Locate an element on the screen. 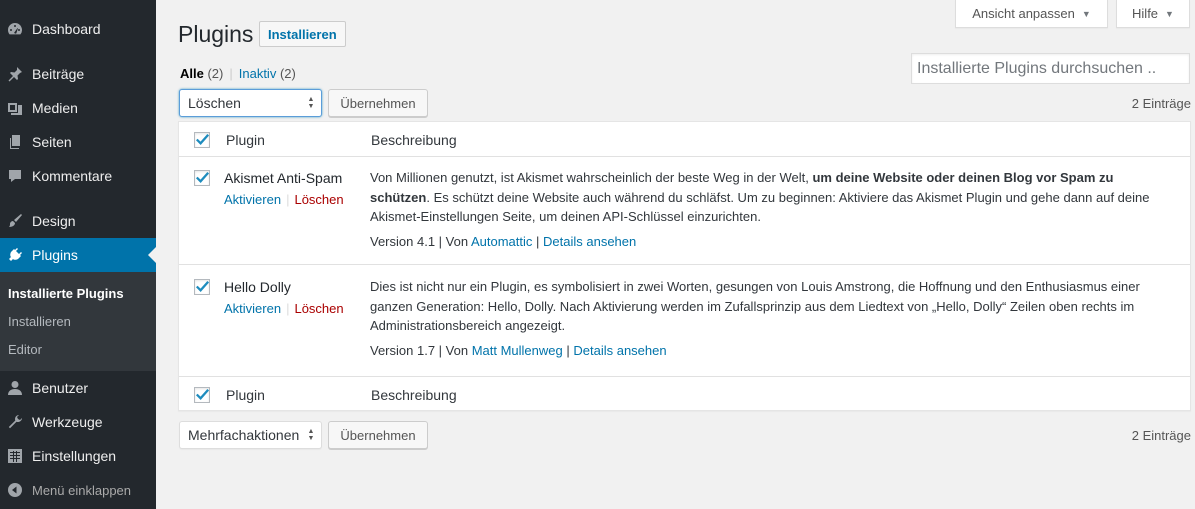  bulk-action-select-top: Löschen ▲ ▼ is located at coordinates (250, 103).